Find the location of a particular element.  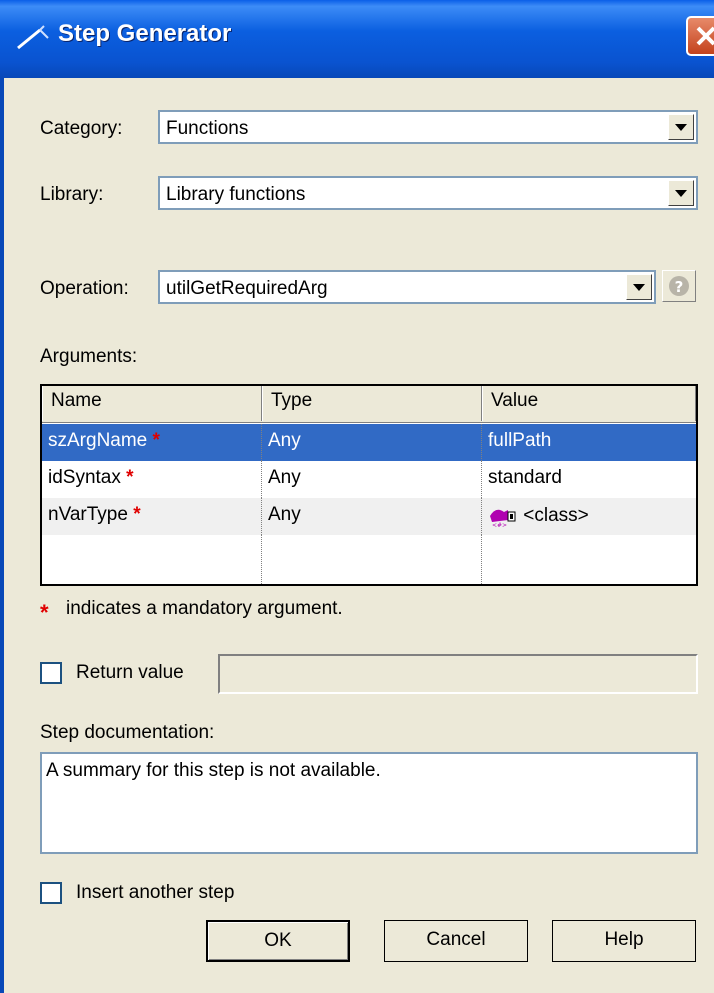

operation-combo: utilGetRequiredArg is located at coordinates (407, 287).